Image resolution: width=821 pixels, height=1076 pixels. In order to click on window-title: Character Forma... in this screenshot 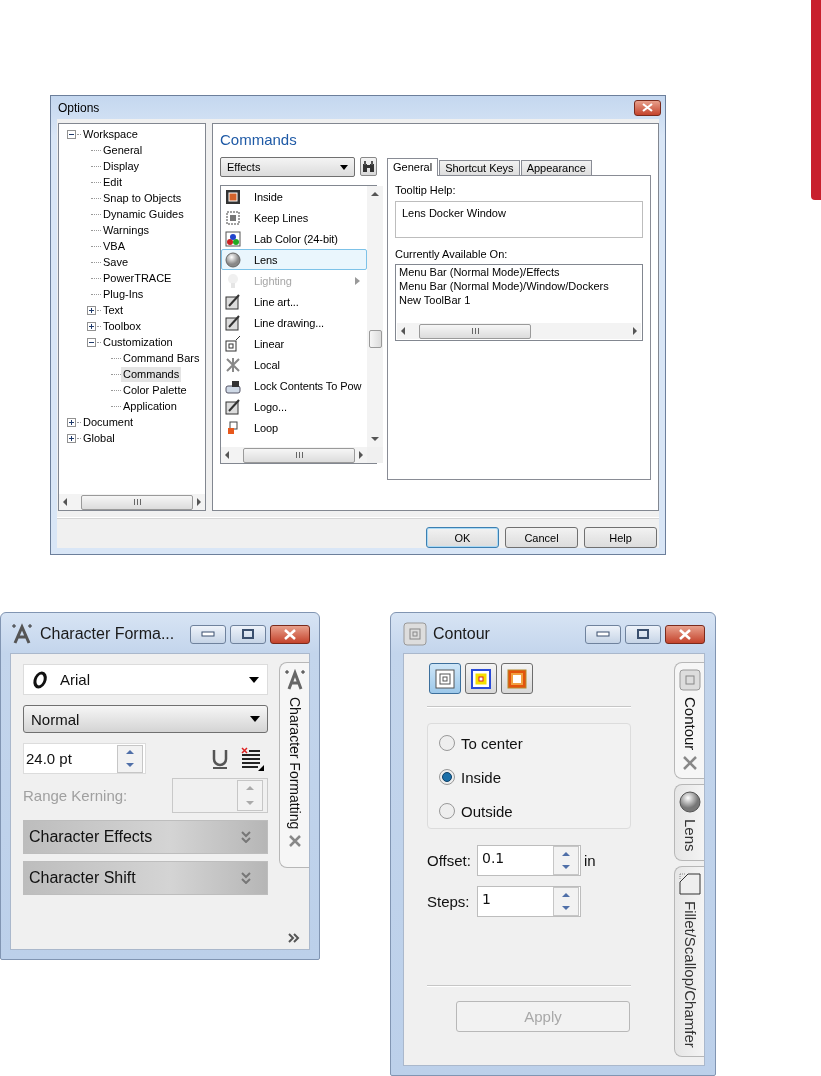, I will do `click(107, 634)`.